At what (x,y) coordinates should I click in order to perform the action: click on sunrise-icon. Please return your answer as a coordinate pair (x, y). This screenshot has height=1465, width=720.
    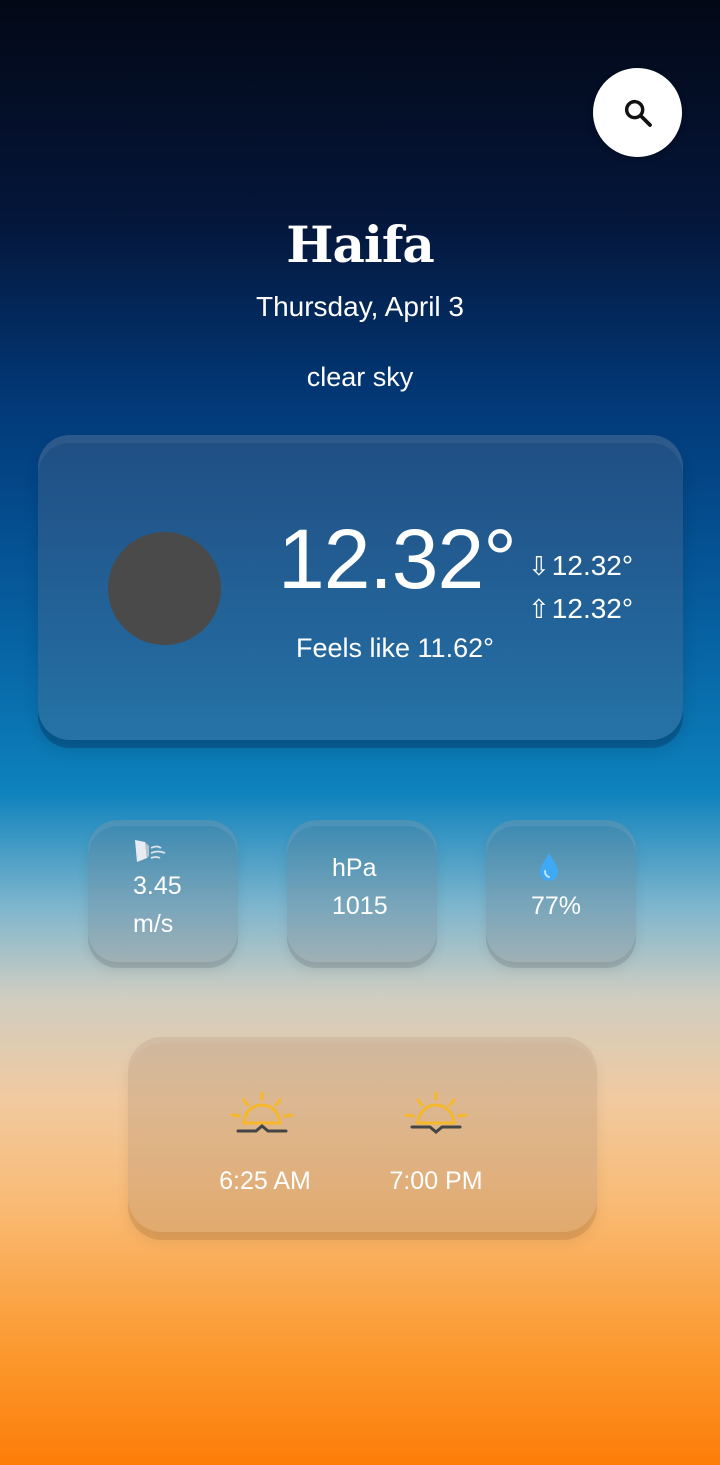
    Looking at the image, I should click on (262, 1112).